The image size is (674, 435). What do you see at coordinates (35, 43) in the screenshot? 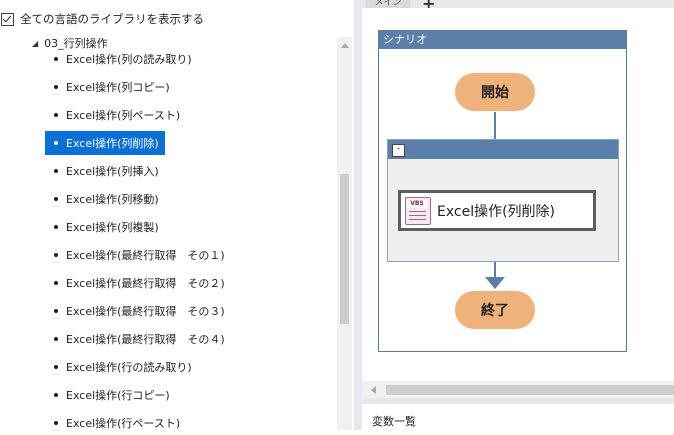
I see `expanded-triangle-icon: ◢` at bounding box center [35, 43].